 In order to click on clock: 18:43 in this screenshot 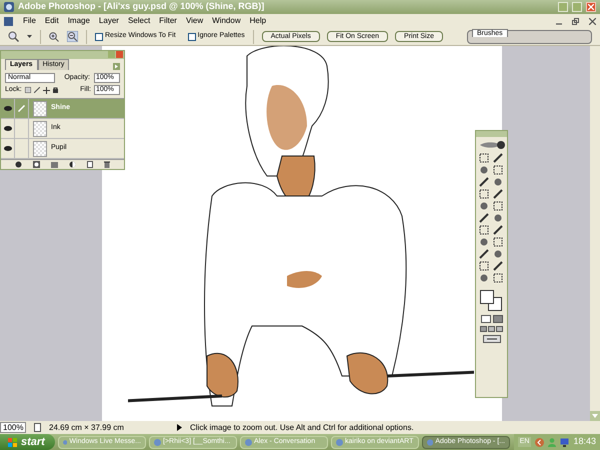, I will do `click(584, 441)`.